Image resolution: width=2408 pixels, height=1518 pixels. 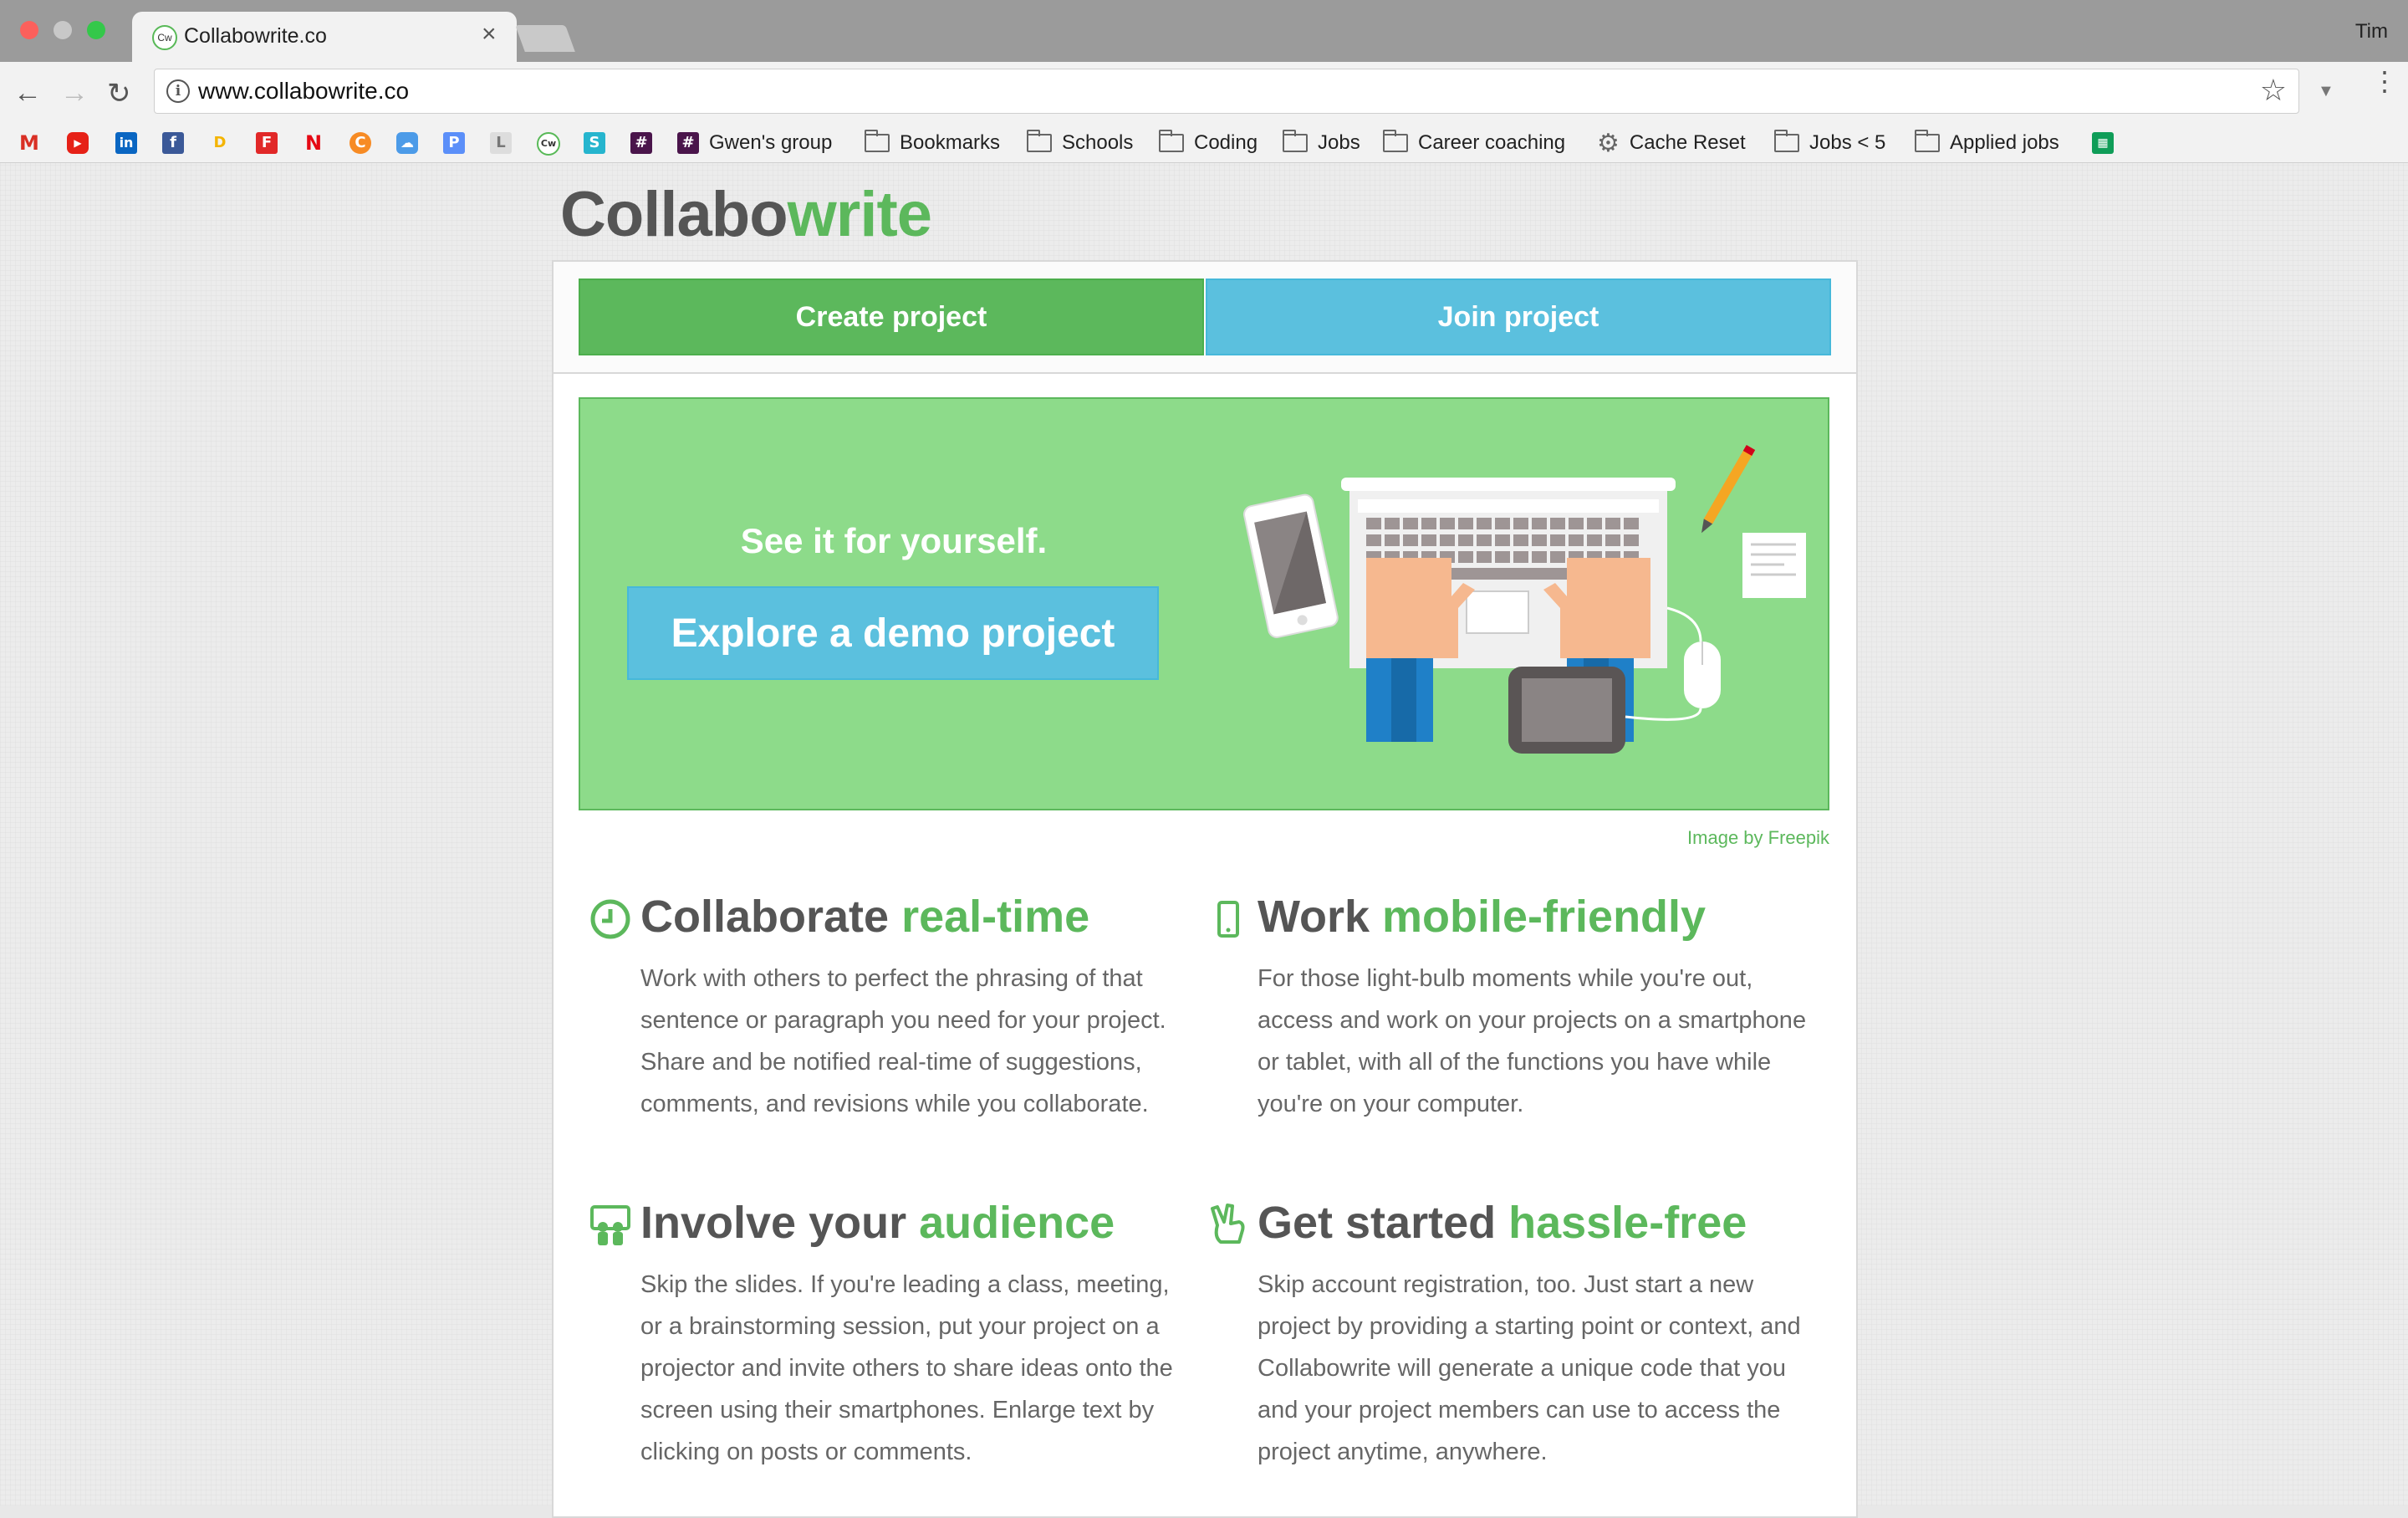 What do you see at coordinates (1228, 1224) in the screenshot?
I see `peace-hand-icon` at bounding box center [1228, 1224].